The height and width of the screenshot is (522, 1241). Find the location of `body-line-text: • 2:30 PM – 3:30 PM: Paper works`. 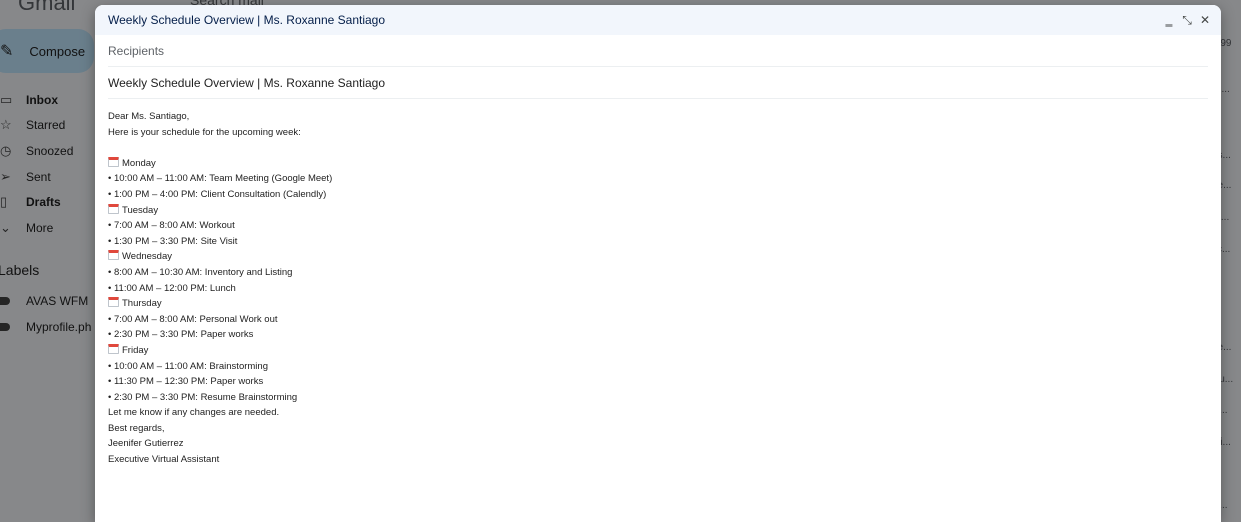

body-line-text: • 2:30 PM – 3:30 PM: Paper works is located at coordinates (181, 335).